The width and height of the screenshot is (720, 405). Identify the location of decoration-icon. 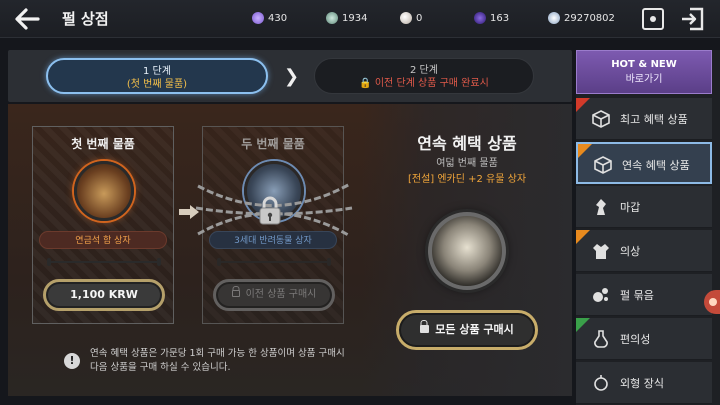
(601, 383).